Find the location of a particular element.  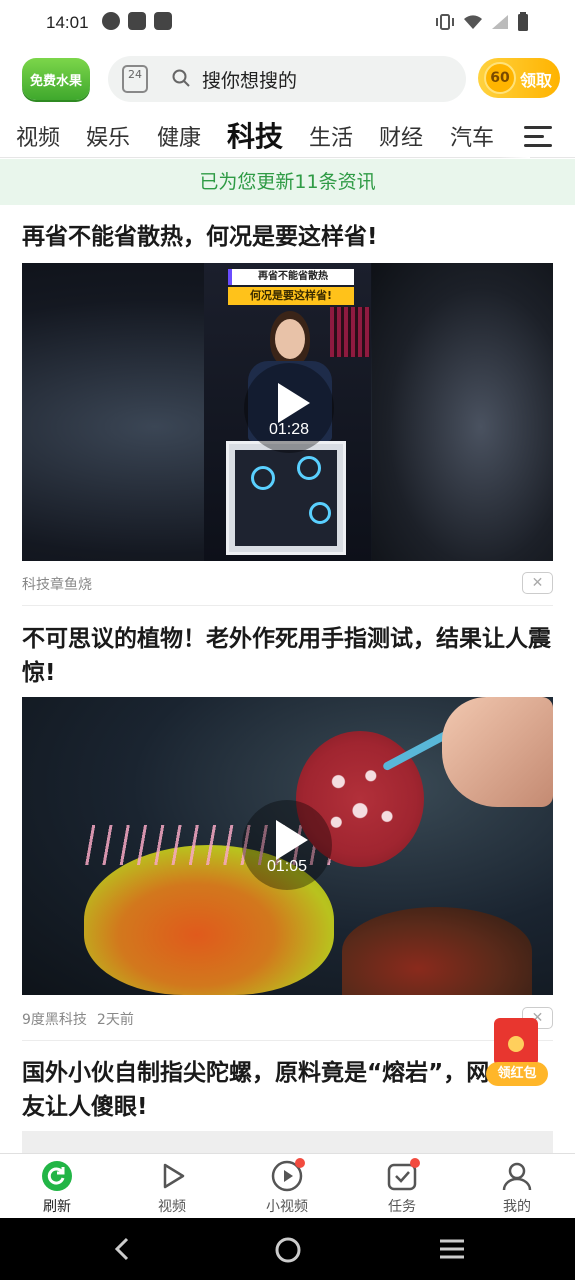

video-play-icon is located at coordinates (172, 1176).